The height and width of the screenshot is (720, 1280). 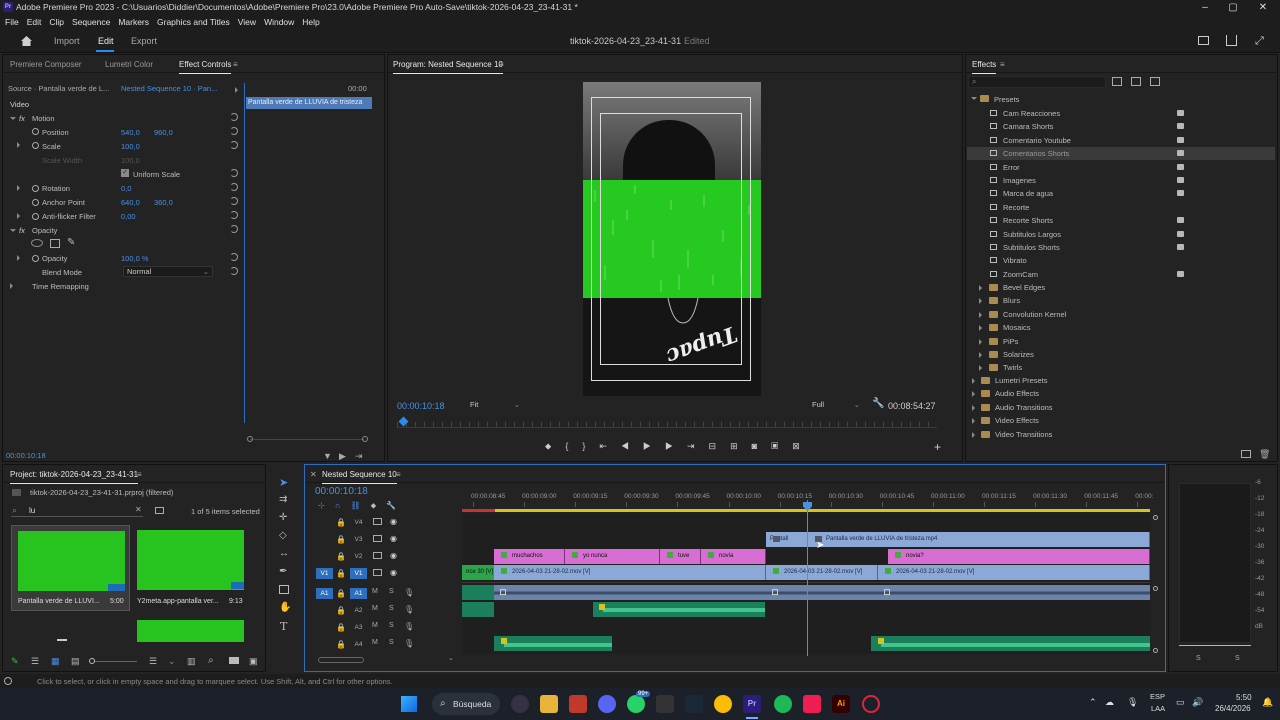 I want to click on timeline-timecode: 00:00:10:18, so click(x=341, y=492).